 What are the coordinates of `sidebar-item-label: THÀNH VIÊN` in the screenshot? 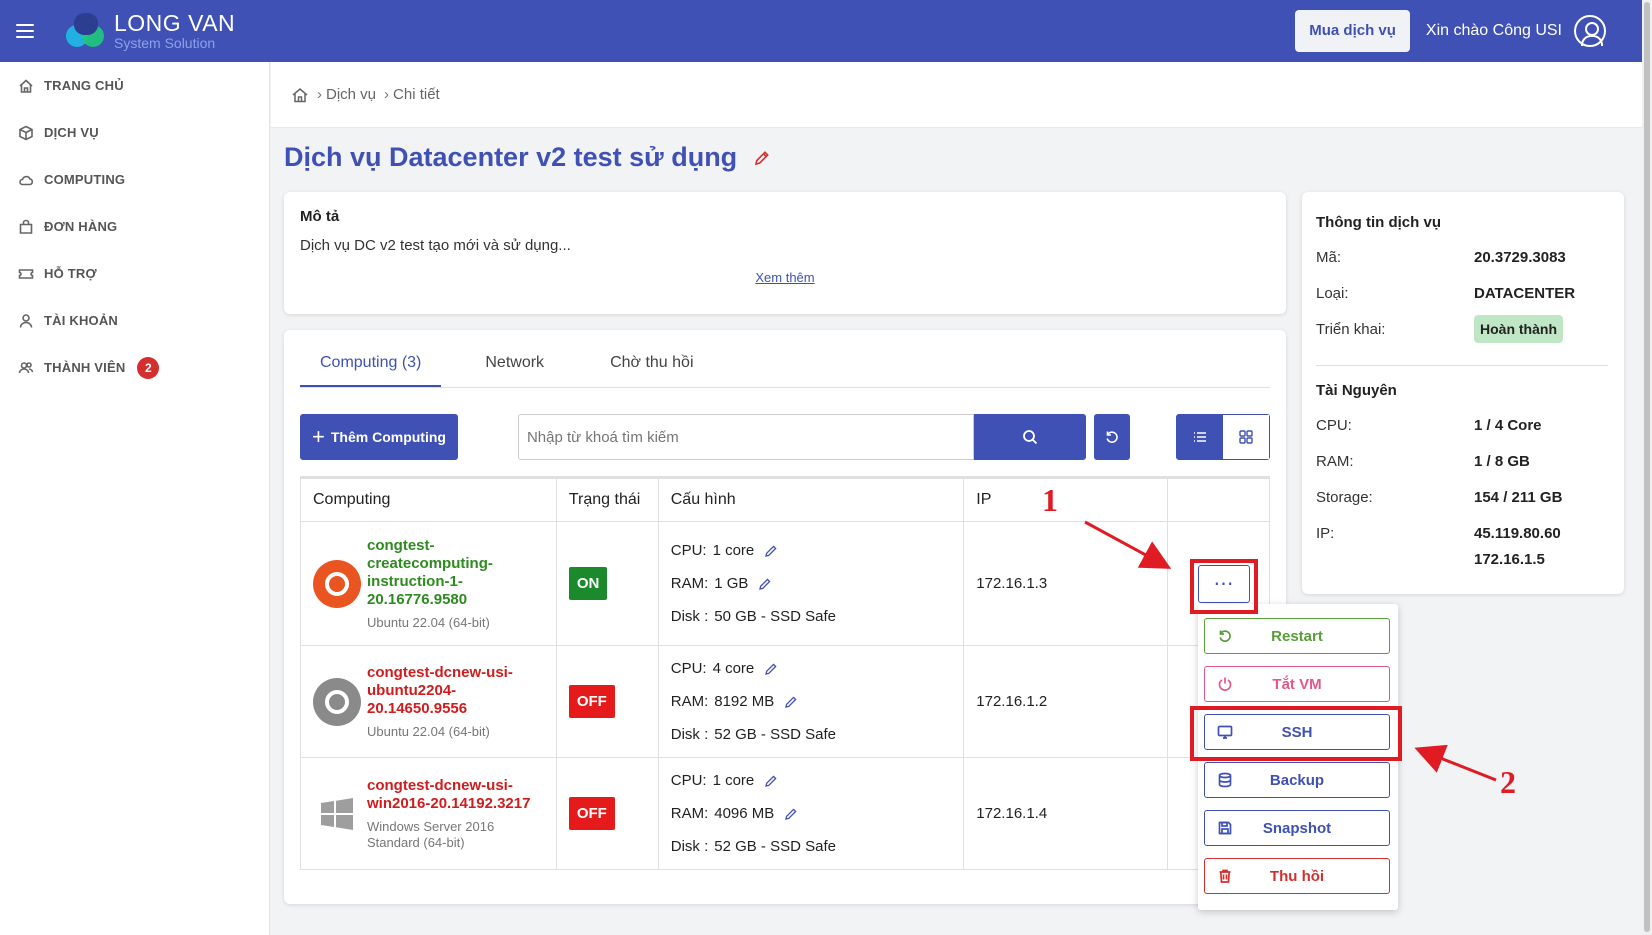 It's located at (85, 367).